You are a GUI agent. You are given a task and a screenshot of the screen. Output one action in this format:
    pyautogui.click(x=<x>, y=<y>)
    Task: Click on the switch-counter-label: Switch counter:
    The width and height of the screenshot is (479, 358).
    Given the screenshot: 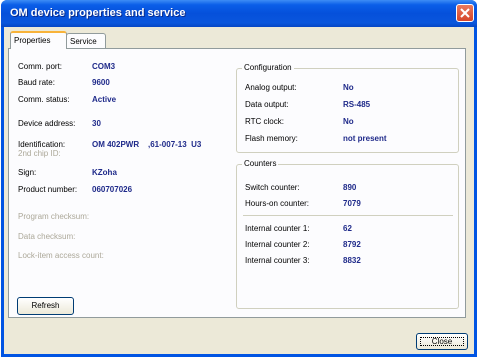 What is the action you would take?
    pyautogui.click(x=272, y=187)
    